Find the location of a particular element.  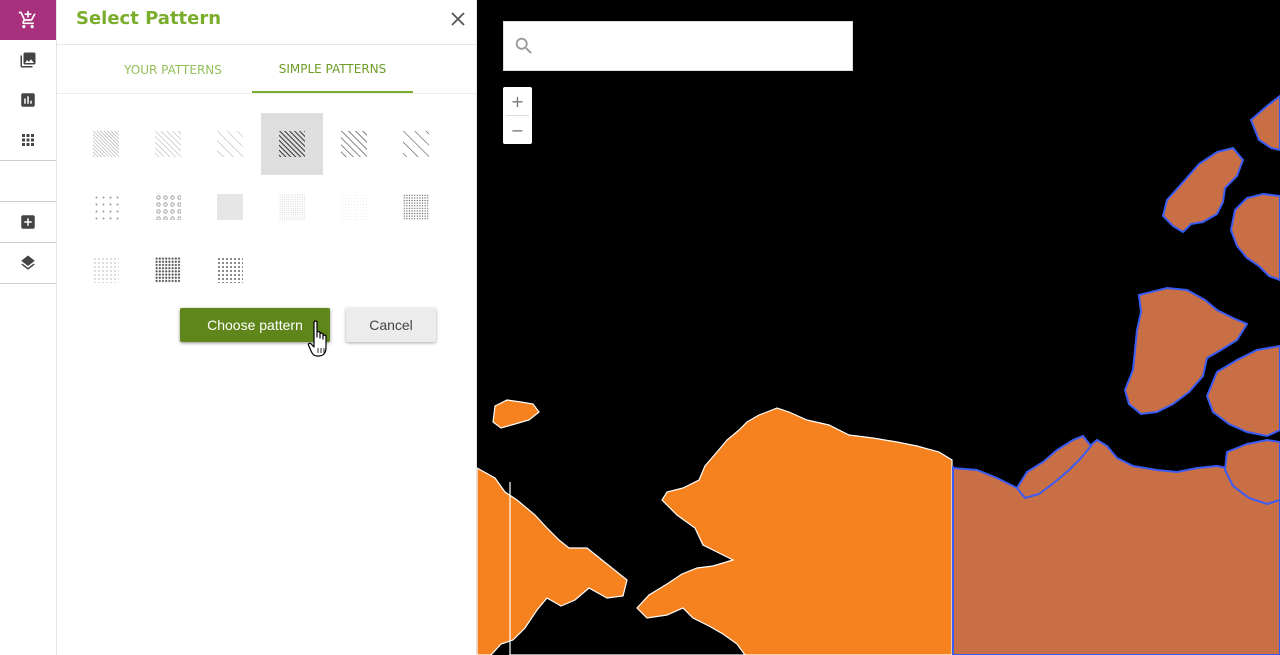

layers-icon is located at coordinates (28, 262).